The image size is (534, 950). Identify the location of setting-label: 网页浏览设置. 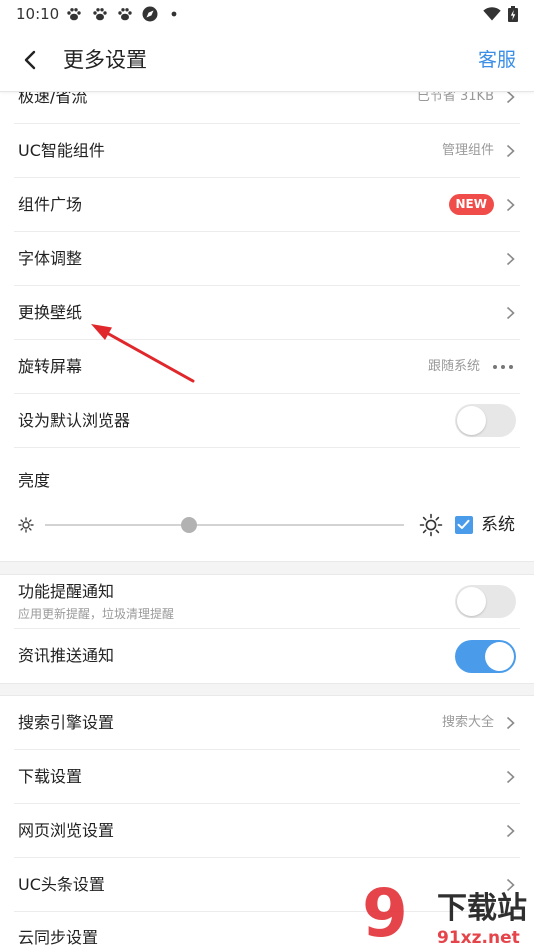
(66, 830).